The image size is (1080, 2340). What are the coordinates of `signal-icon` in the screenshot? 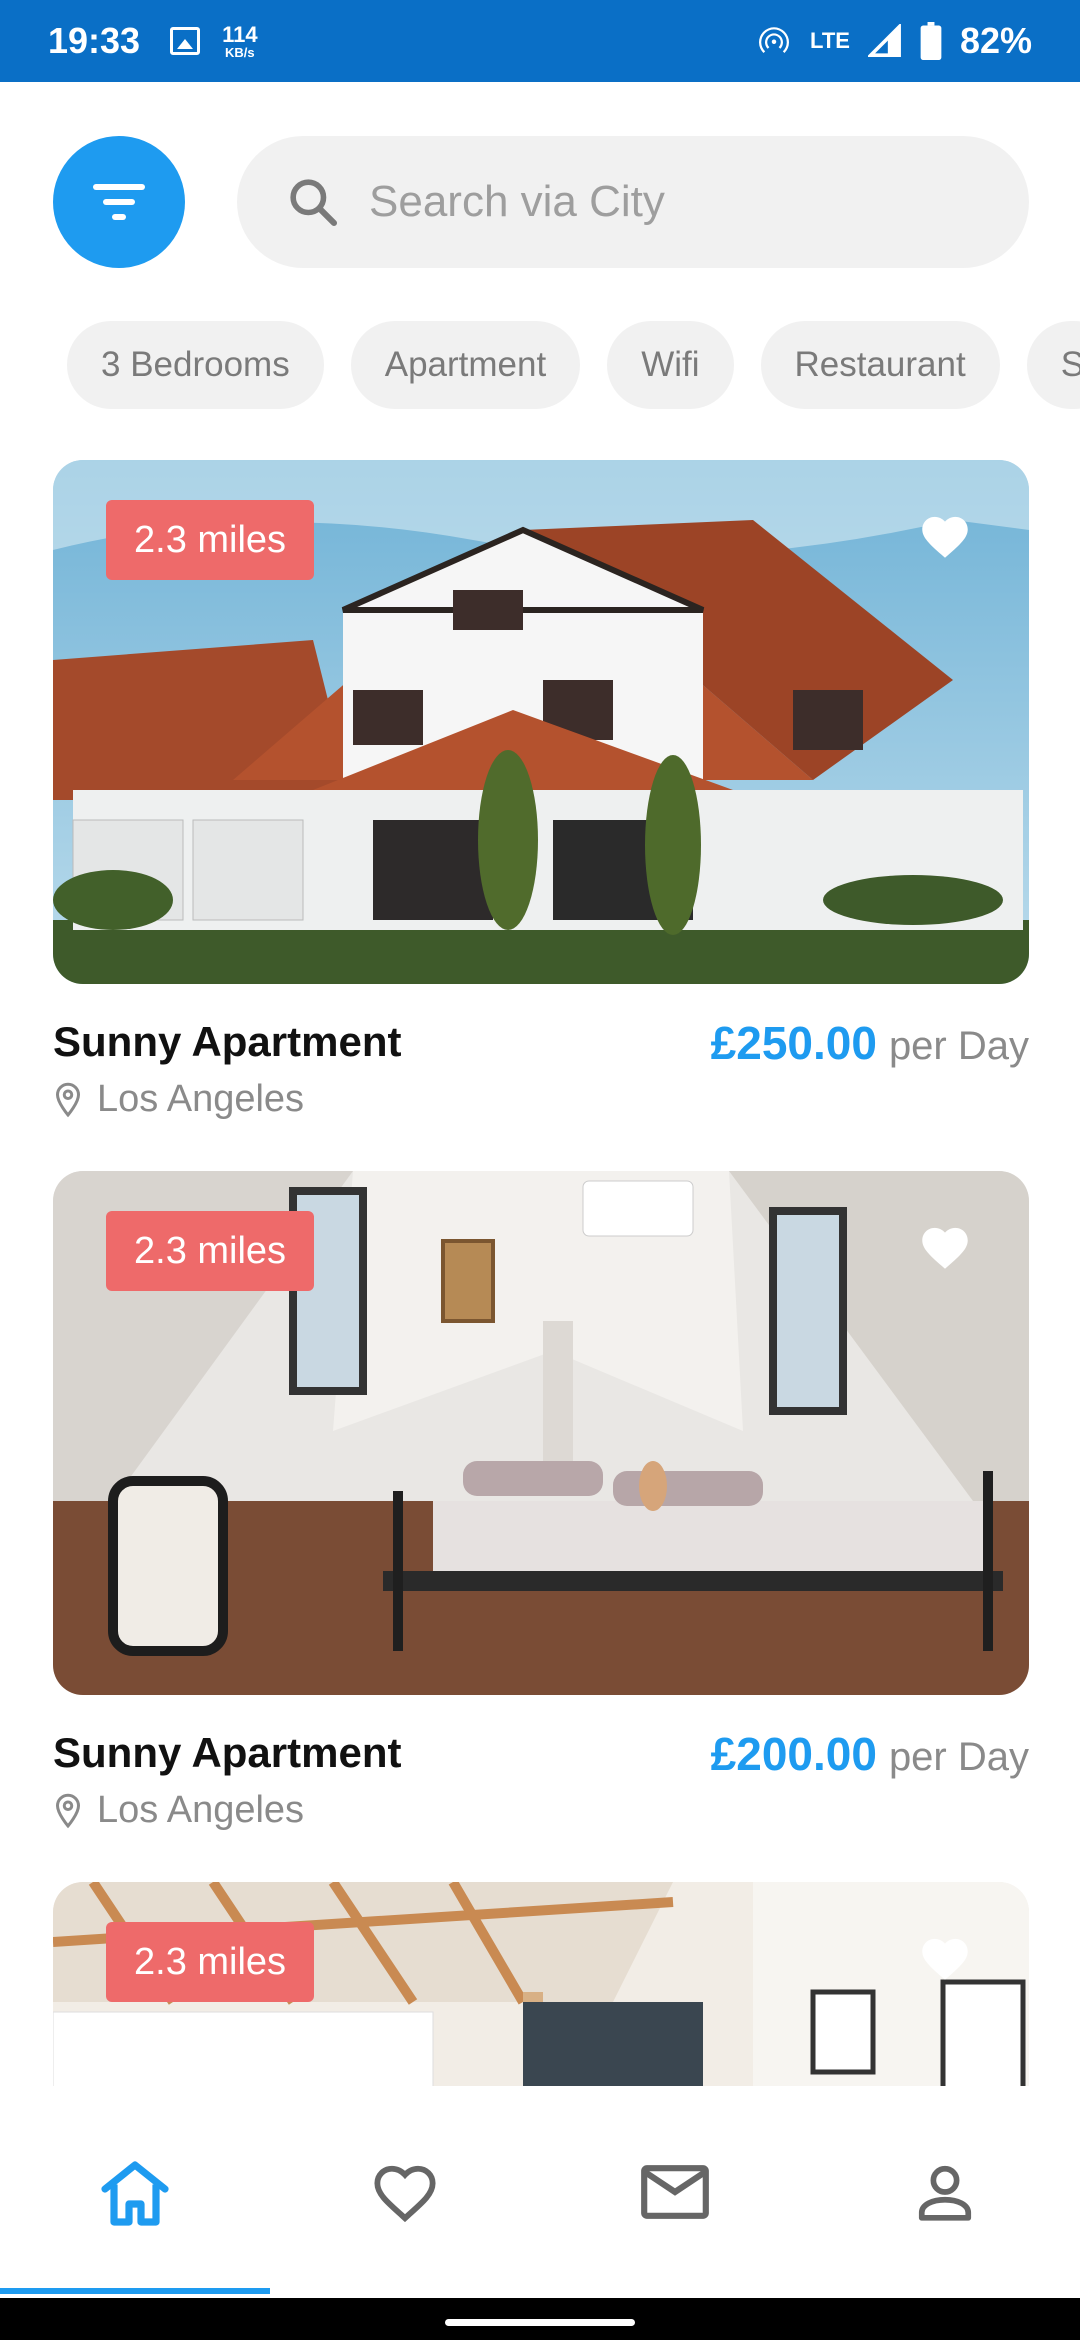 It's located at (884, 40).